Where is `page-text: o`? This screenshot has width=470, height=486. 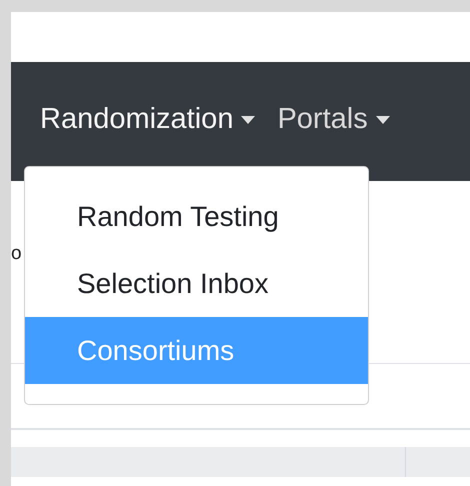
page-text: o is located at coordinates (16, 253).